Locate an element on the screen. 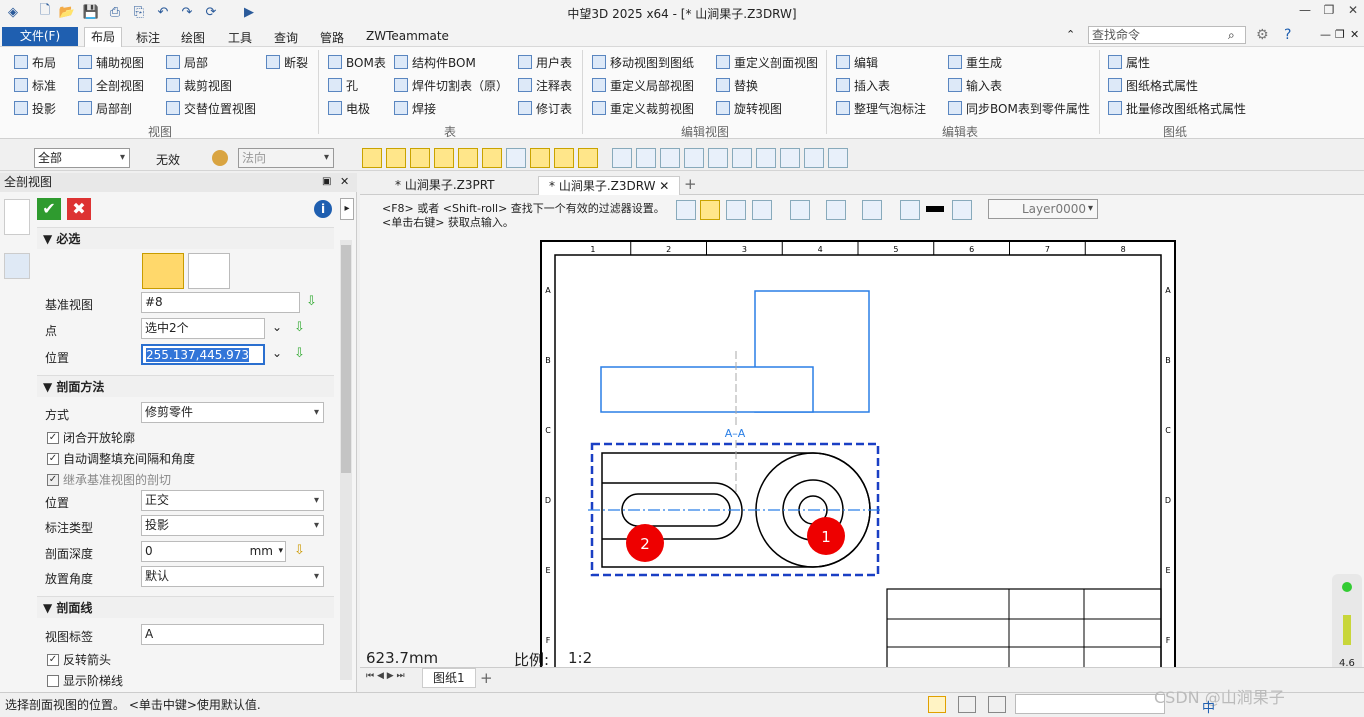  snap-arc-icon is located at coordinates (564, 158).